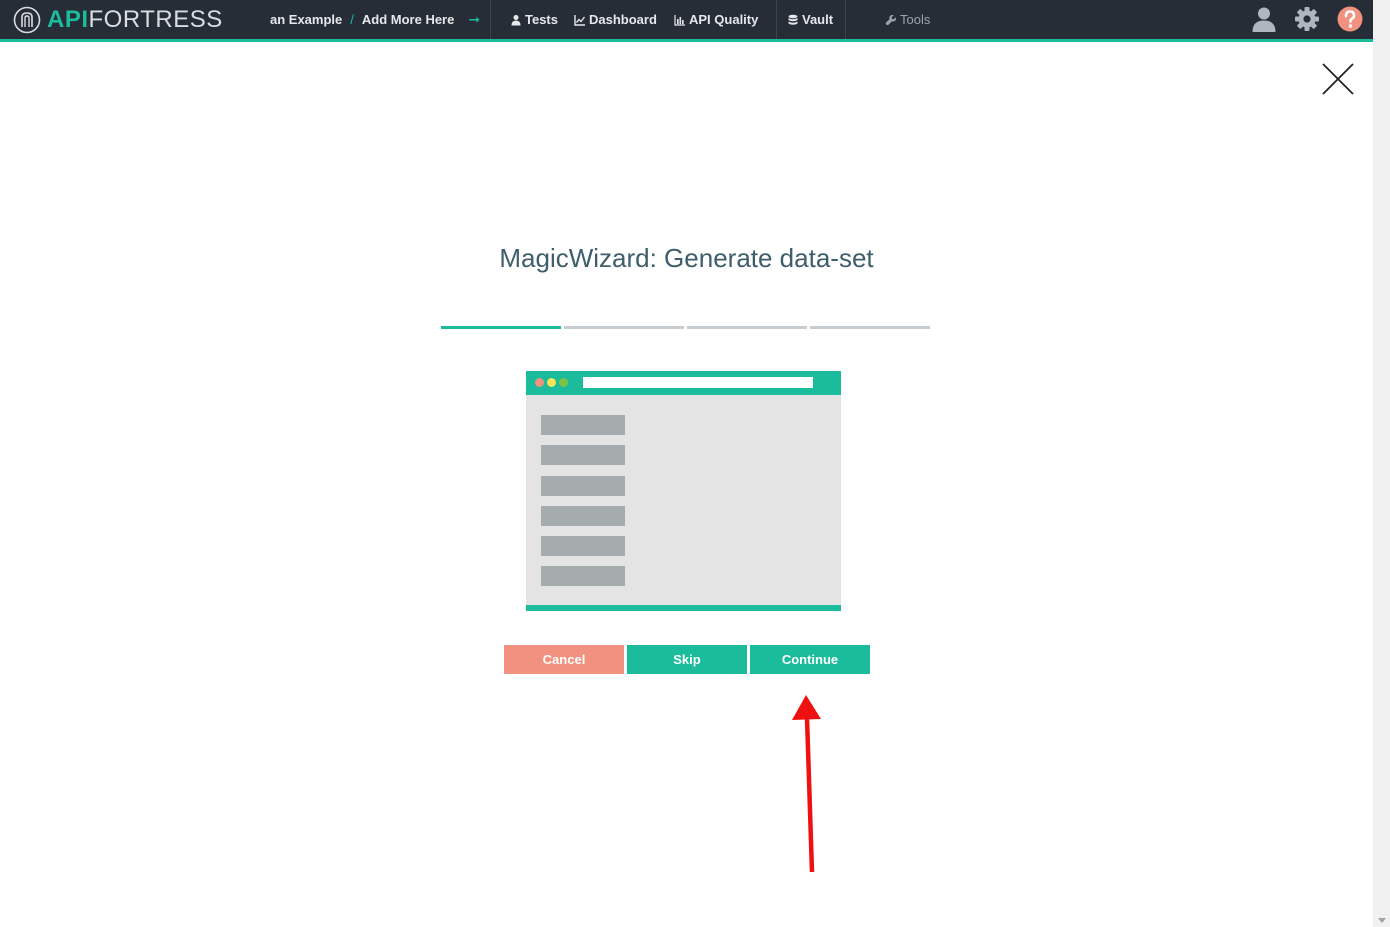  I want to click on illustration-browser-bar, so click(683, 383).